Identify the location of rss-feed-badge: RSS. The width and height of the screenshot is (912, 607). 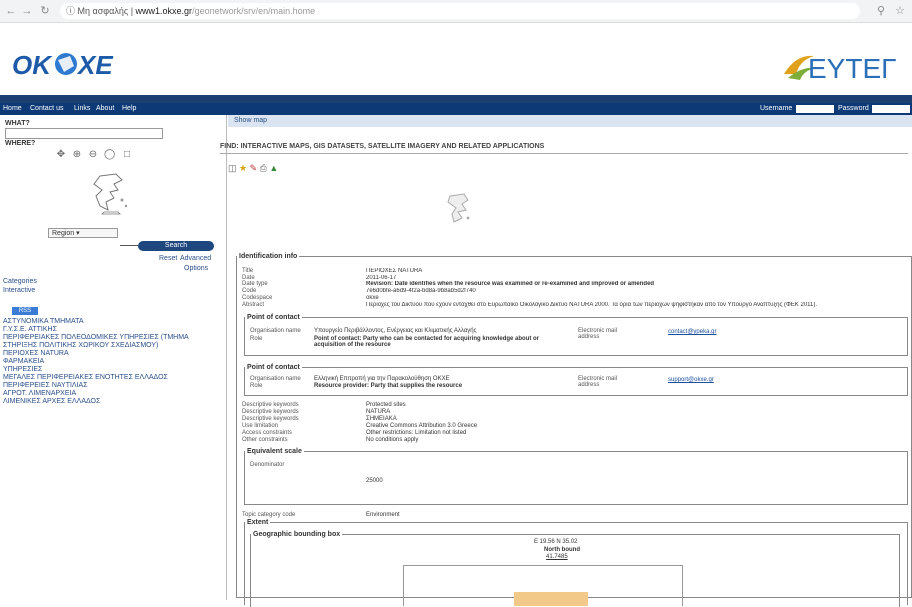
(25, 311).